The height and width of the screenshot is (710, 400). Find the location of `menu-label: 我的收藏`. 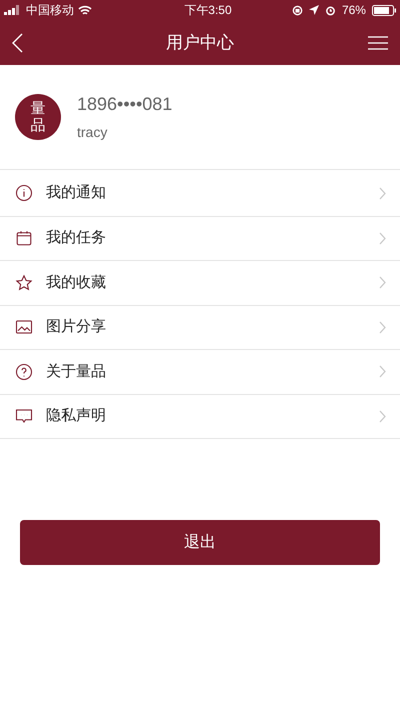

menu-label: 我的收藏 is located at coordinates (76, 282).